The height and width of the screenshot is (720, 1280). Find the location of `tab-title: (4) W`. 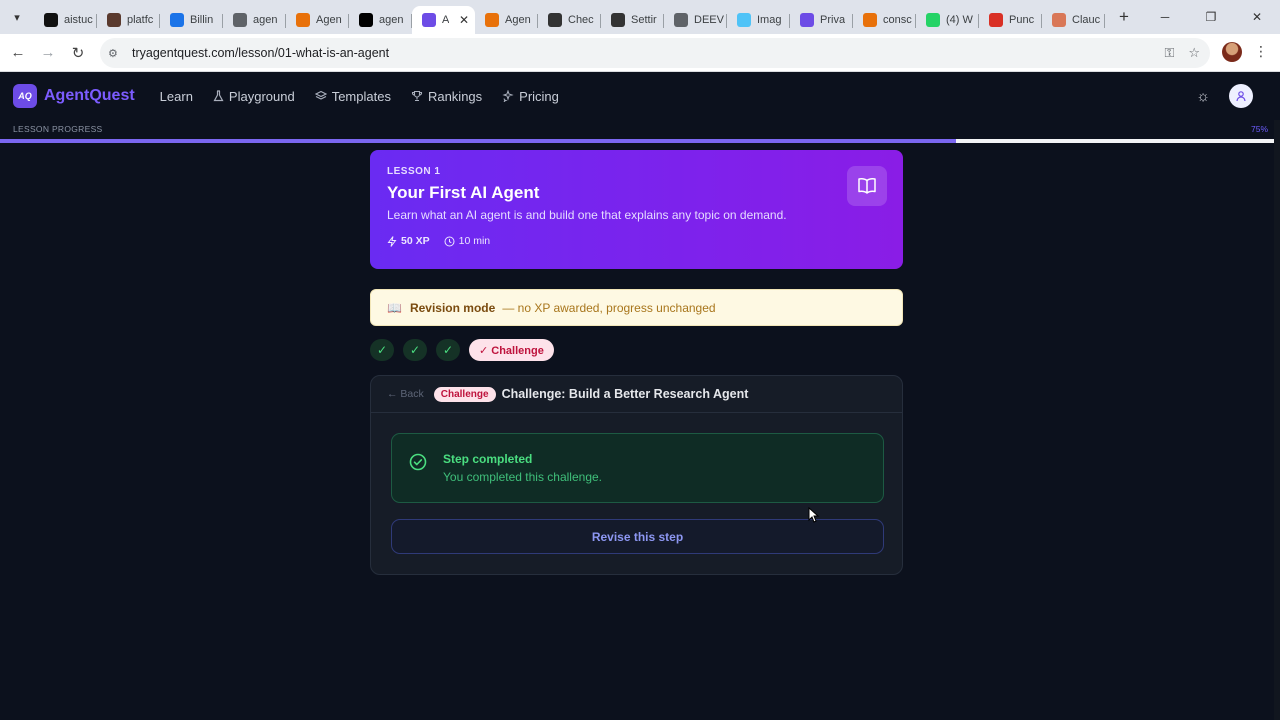

tab-title: (4) W is located at coordinates (959, 20).